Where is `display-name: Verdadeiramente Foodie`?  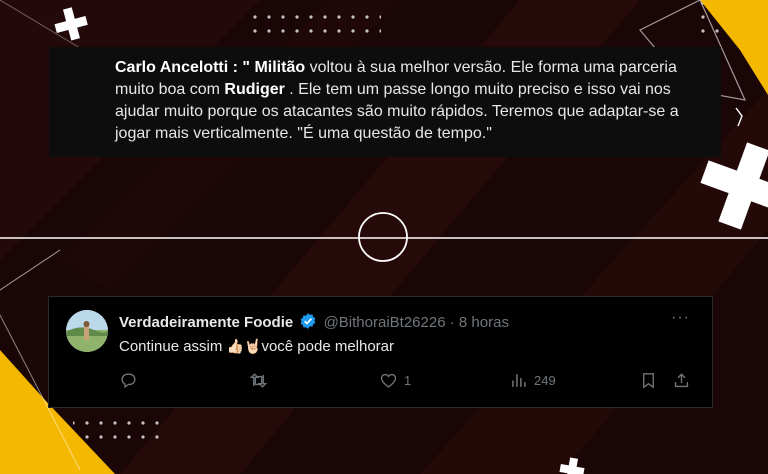
display-name: Verdadeiramente Foodie is located at coordinates (206, 322).